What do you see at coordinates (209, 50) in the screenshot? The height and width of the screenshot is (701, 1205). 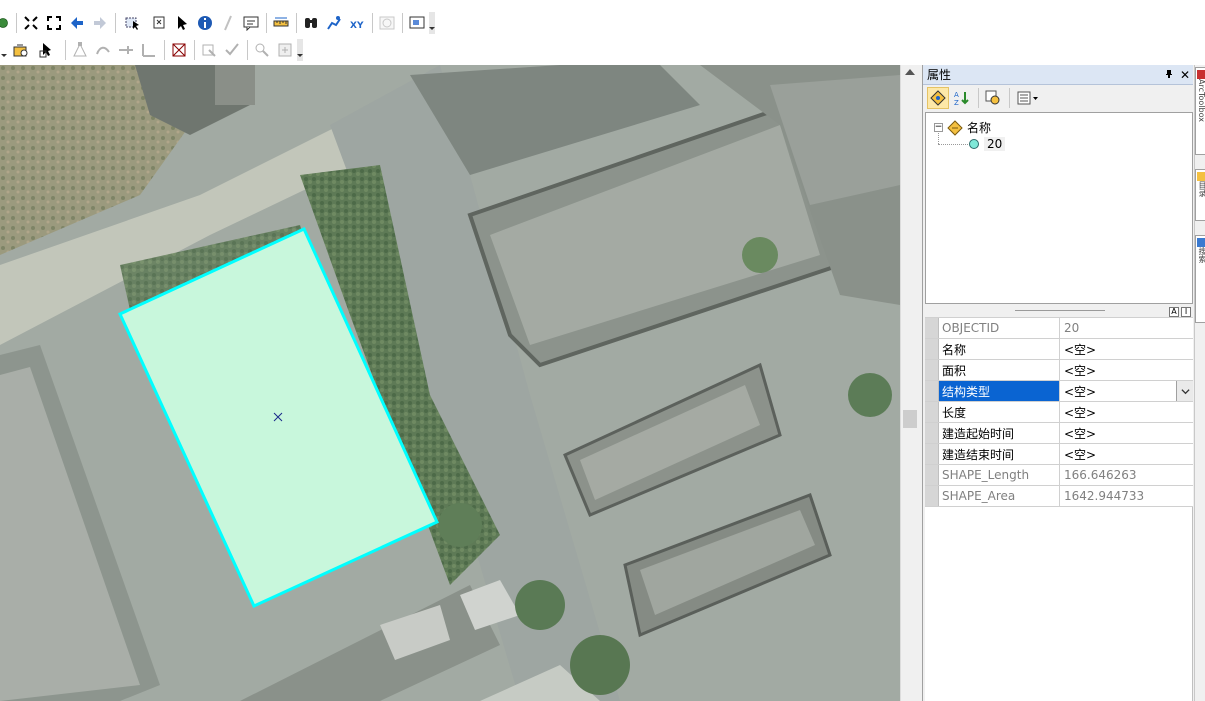 I see `attributes-tool-icon` at bounding box center [209, 50].